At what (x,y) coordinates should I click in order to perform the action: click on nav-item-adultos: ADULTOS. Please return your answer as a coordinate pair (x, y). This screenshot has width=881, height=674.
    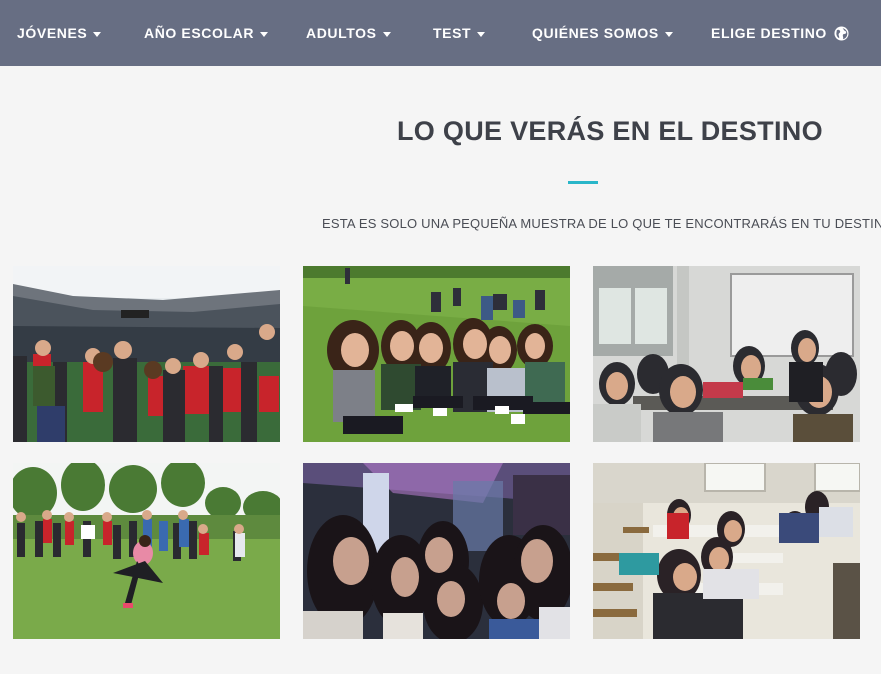
    Looking at the image, I should click on (348, 33).